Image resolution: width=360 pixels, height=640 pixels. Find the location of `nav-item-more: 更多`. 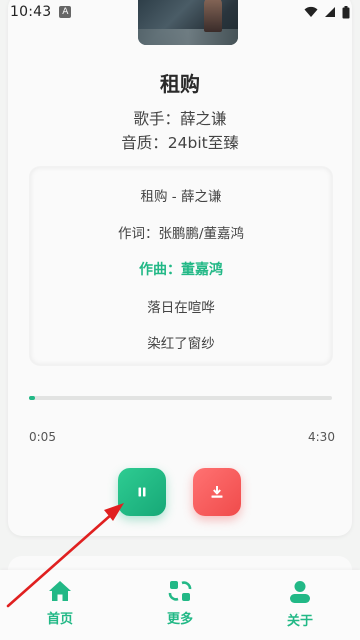

nav-item-more: 更多 is located at coordinates (180, 603).